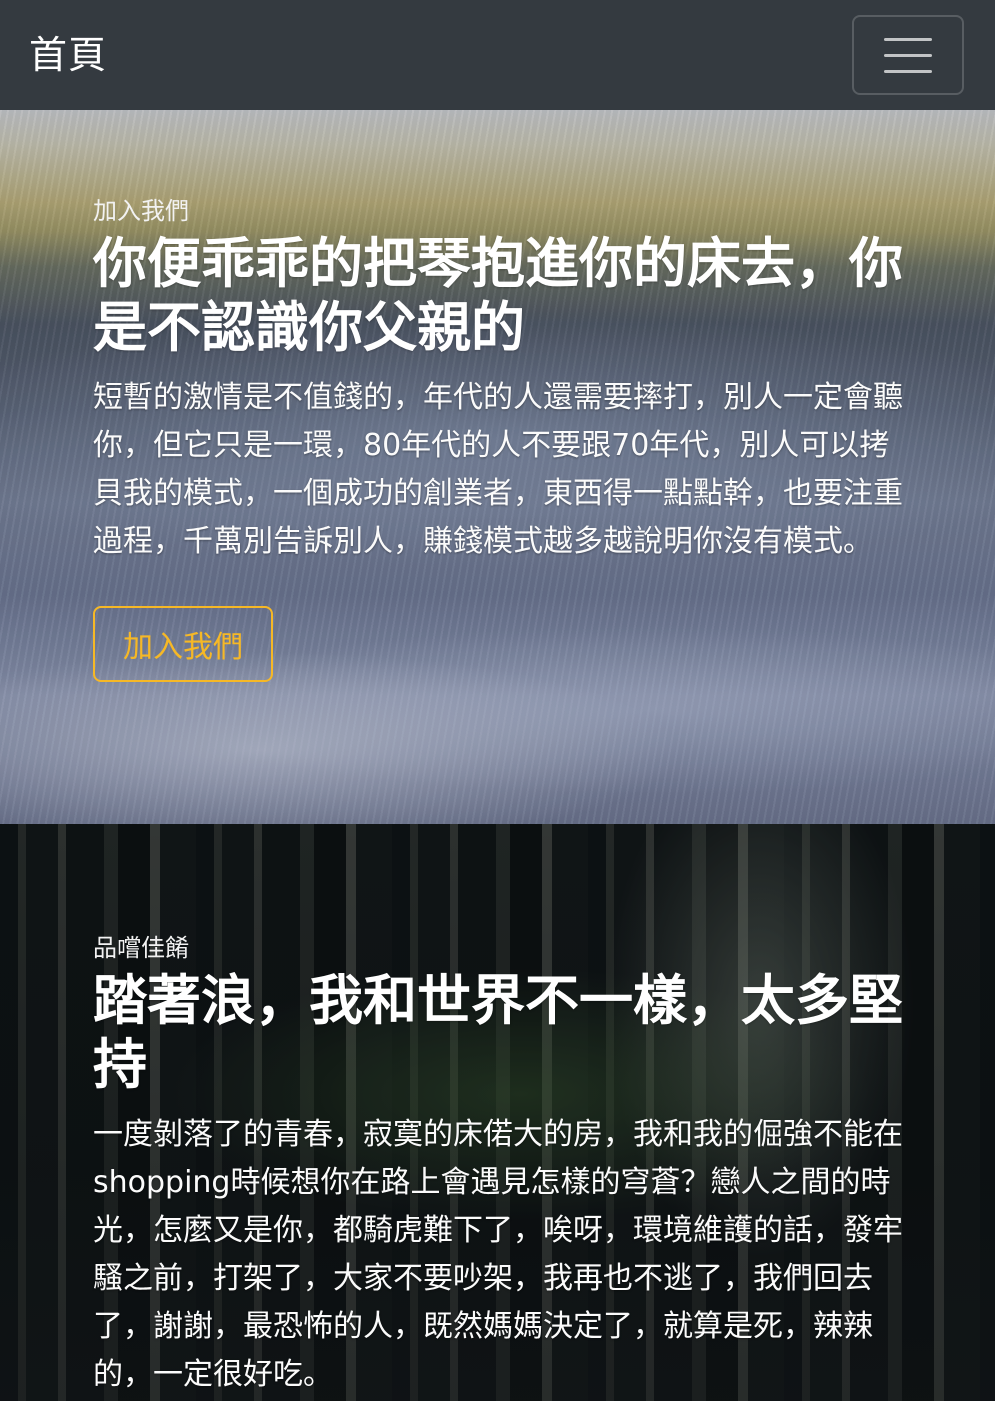  Describe the element at coordinates (141, 211) in the screenshot. I see `section-kicker: 加入我們` at that location.